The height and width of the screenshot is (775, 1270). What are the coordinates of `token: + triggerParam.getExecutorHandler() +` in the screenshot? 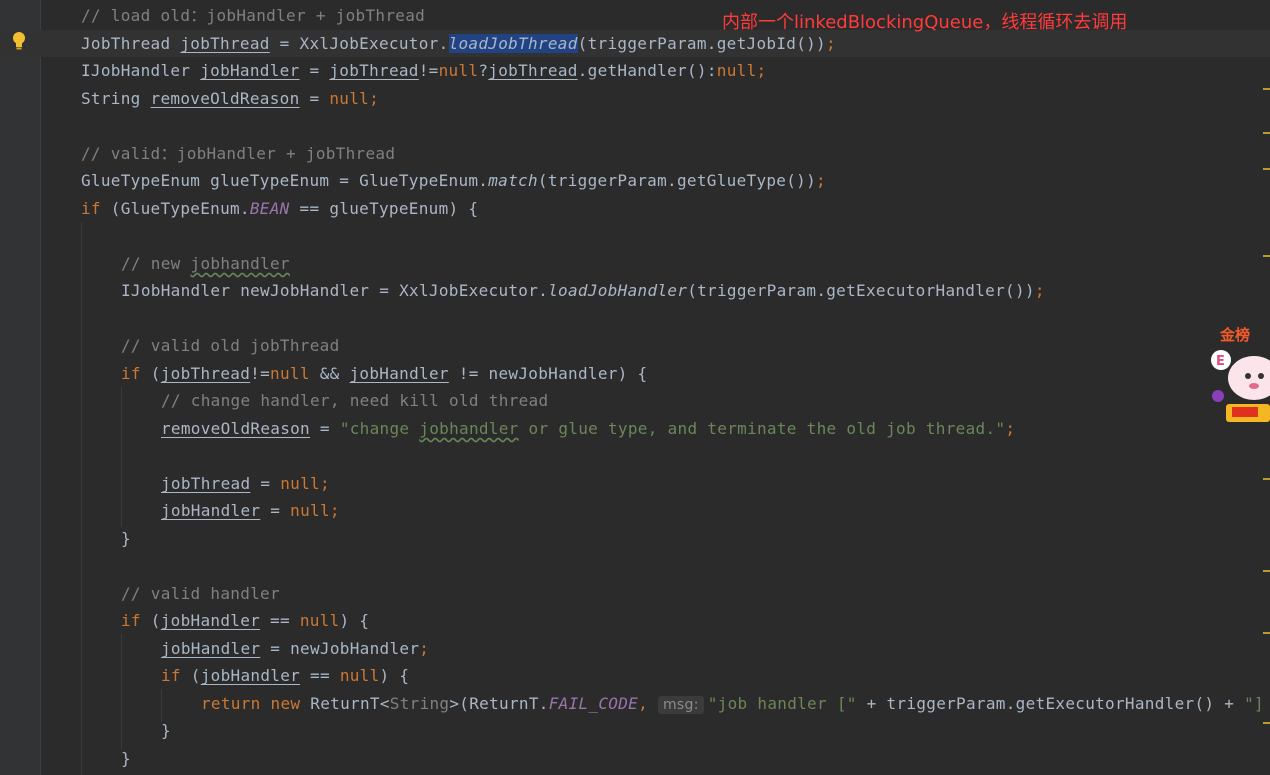 It's located at (1050, 703).